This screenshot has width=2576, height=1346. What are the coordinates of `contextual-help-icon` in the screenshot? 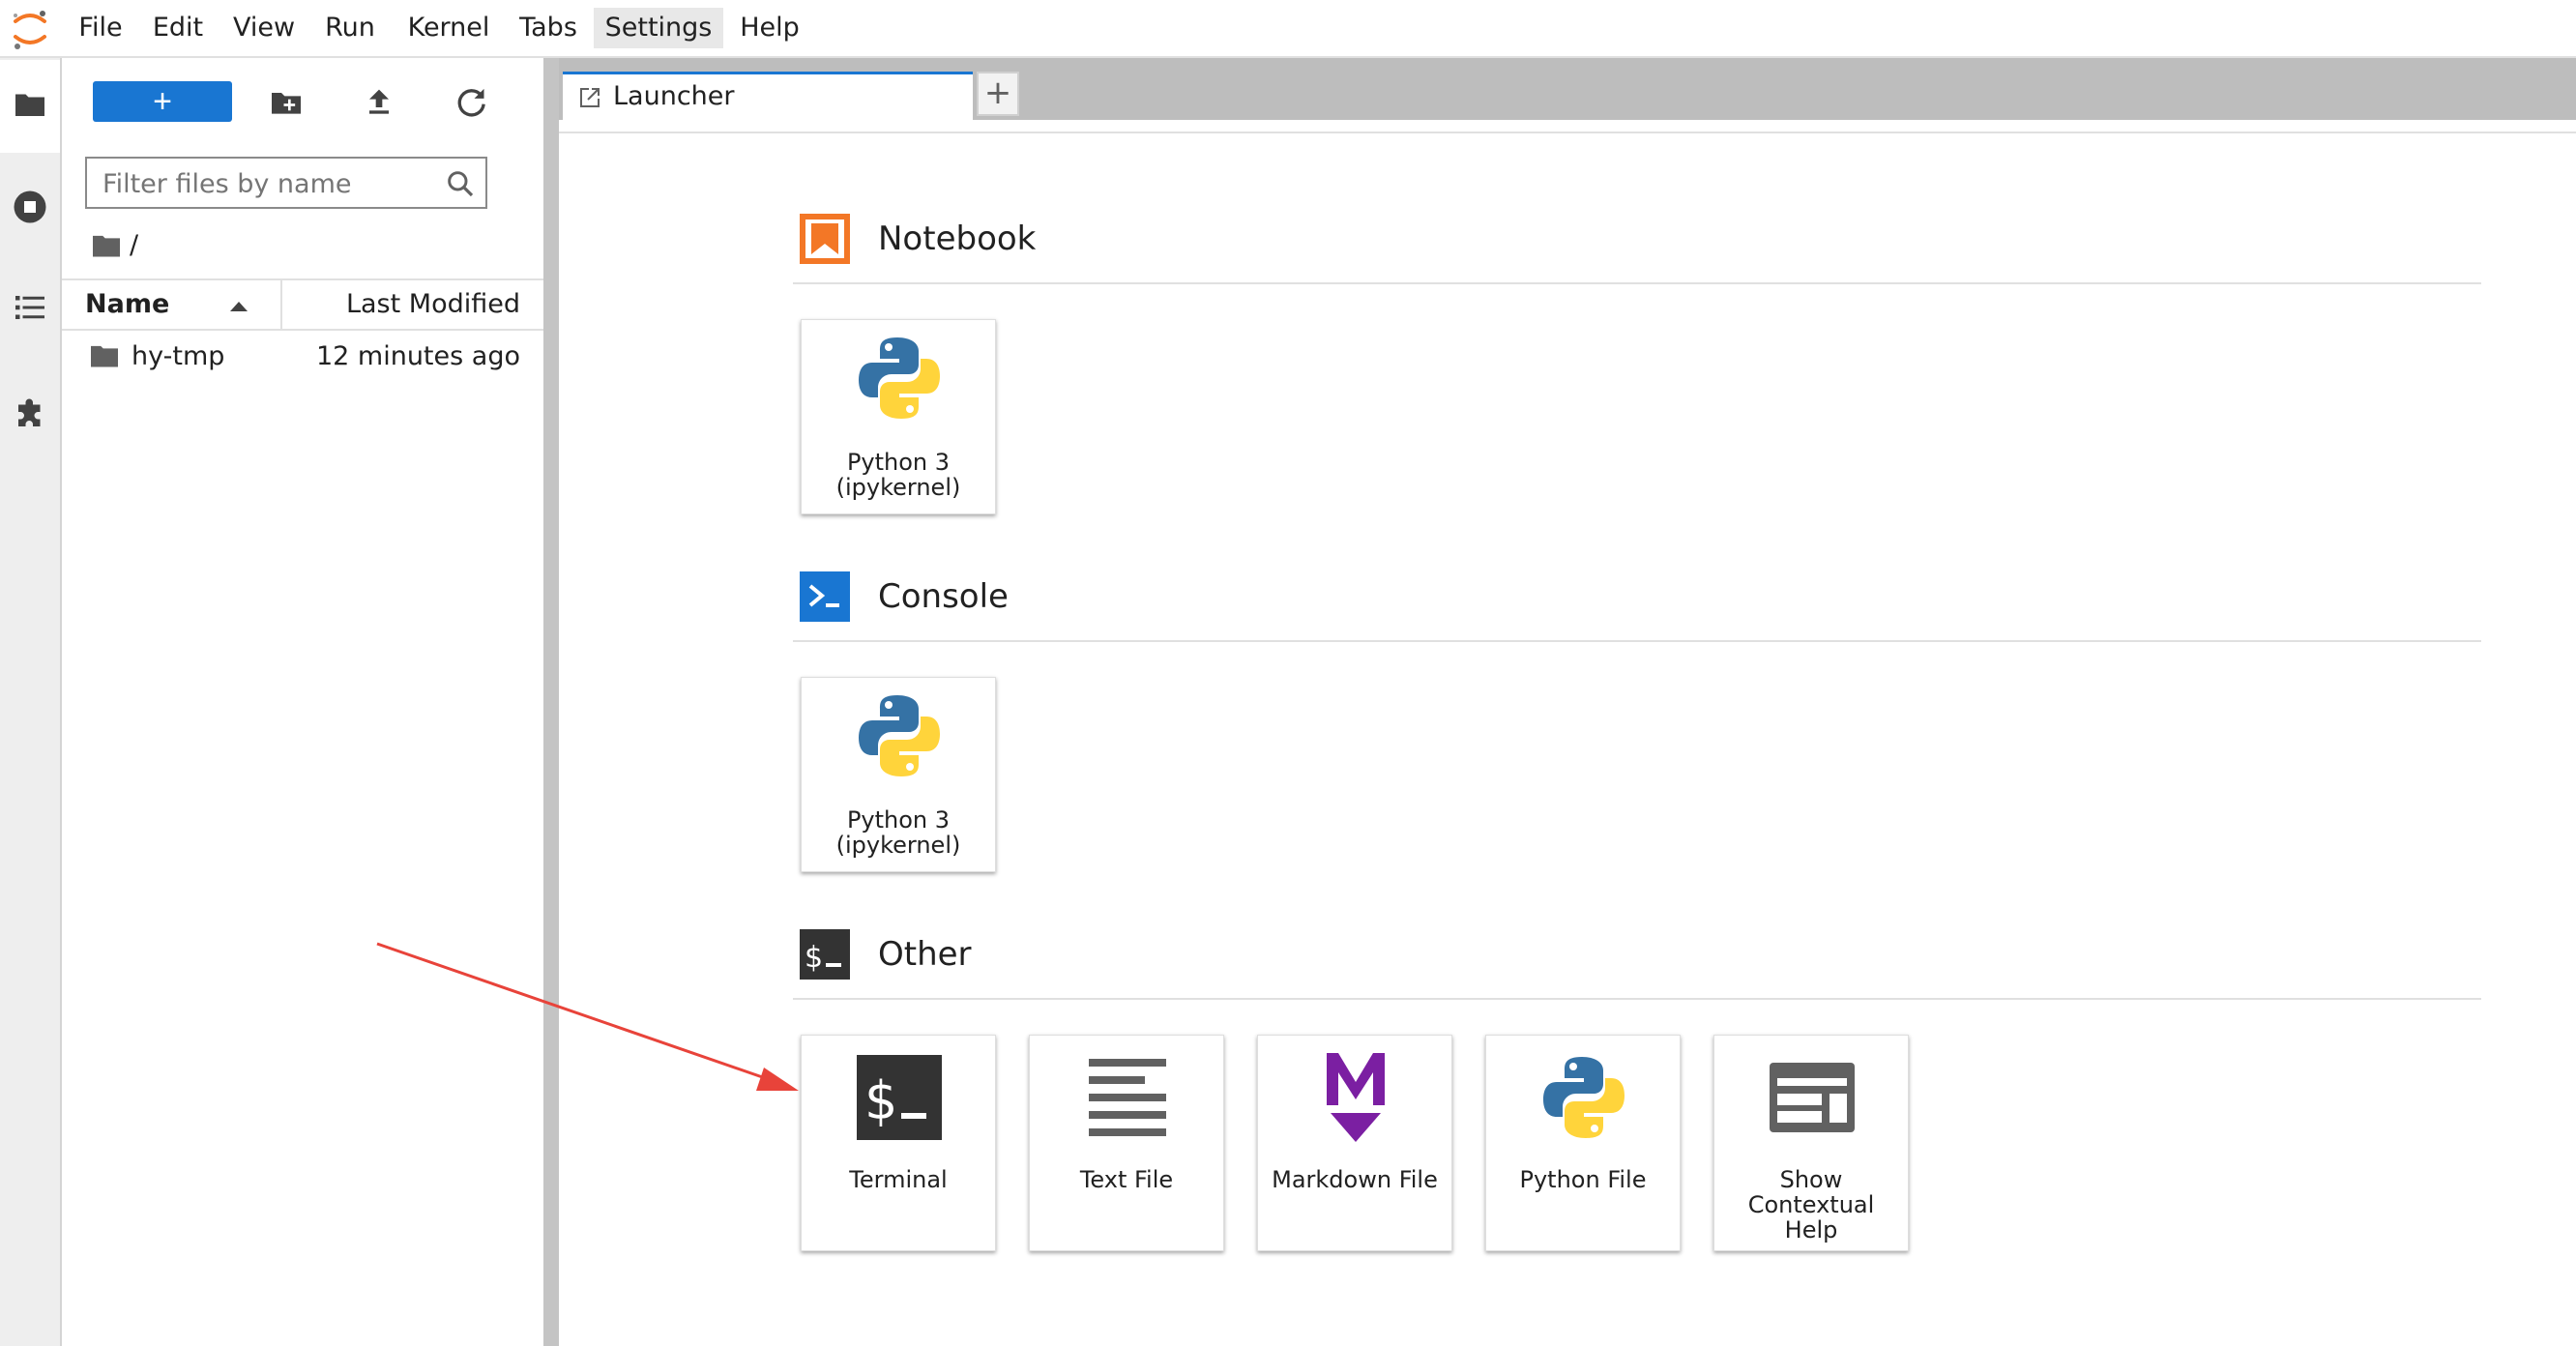 It's located at (1812, 1098).